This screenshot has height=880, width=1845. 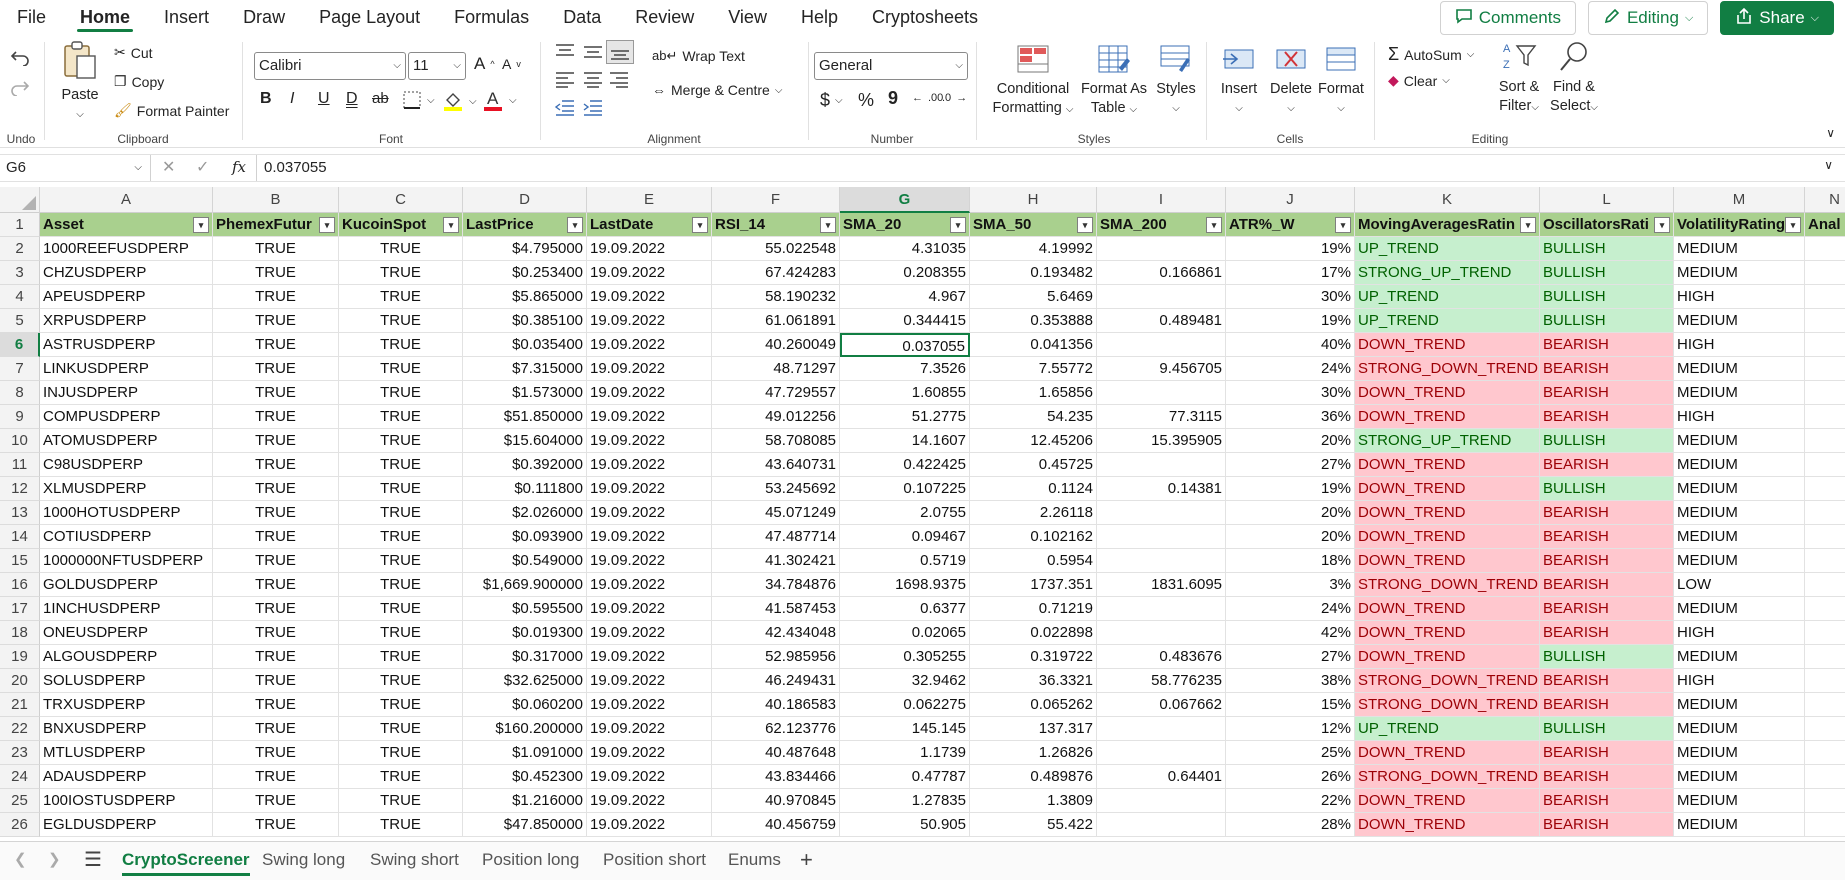 I want to click on cell: INJUSDPERP, so click(x=126, y=393).